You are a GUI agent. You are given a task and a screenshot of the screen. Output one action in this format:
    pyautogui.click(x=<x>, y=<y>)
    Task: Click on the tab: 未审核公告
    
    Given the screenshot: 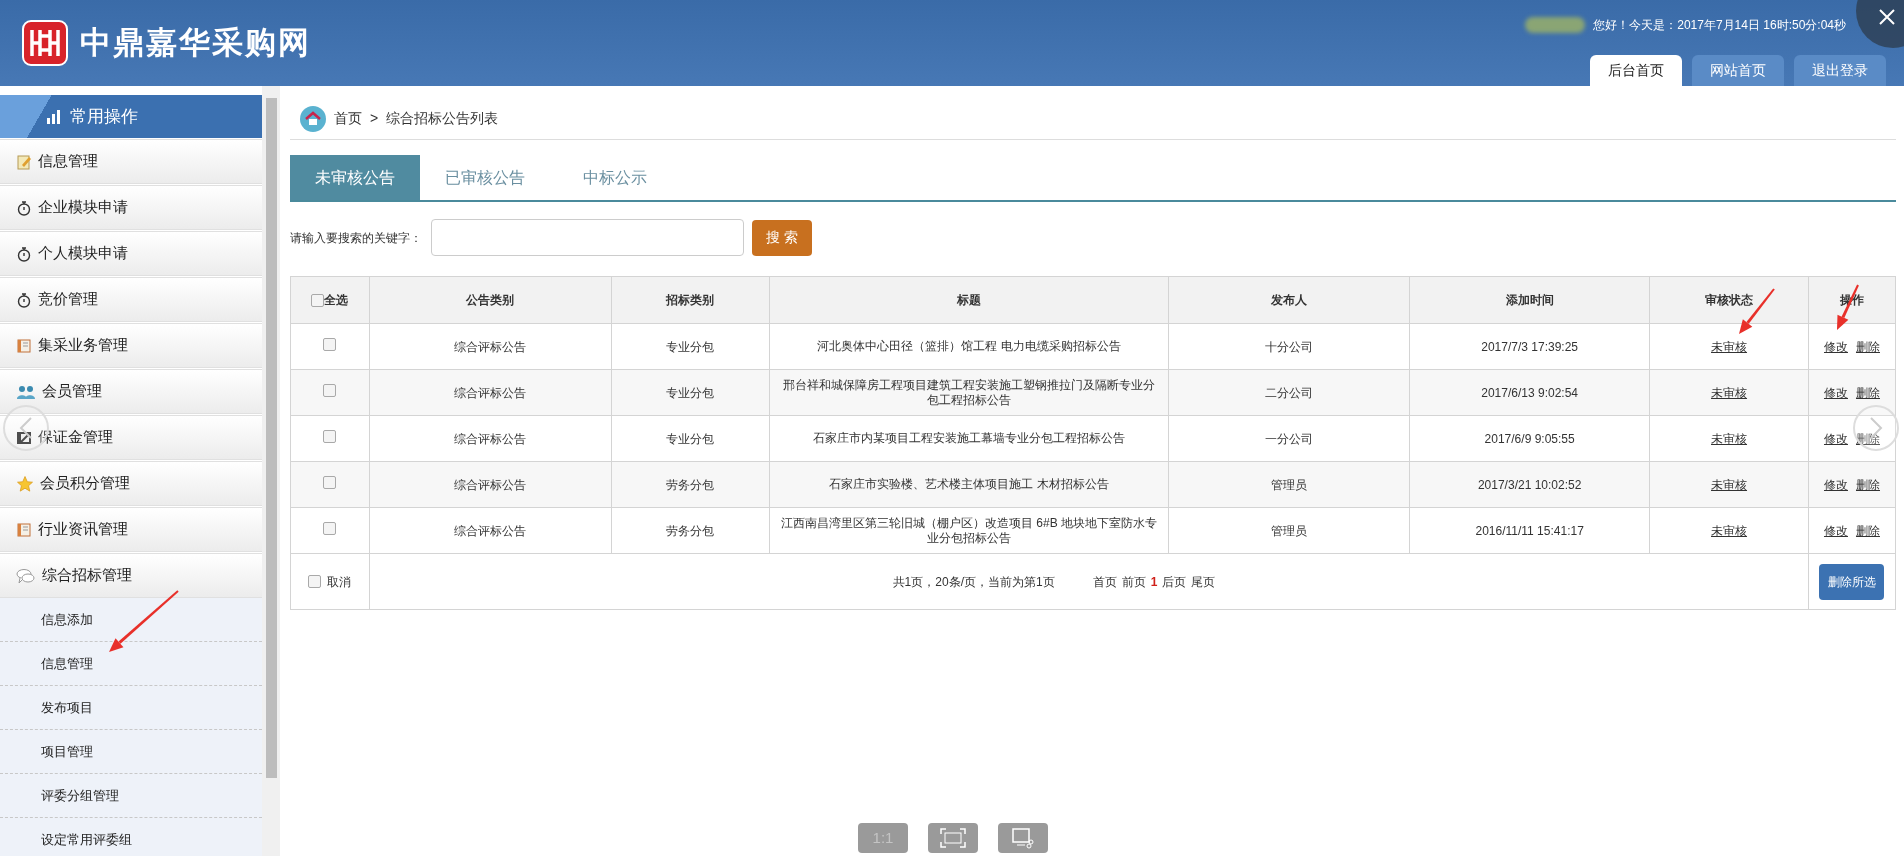 What is the action you would take?
    pyautogui.click(x=355, y=177)
    